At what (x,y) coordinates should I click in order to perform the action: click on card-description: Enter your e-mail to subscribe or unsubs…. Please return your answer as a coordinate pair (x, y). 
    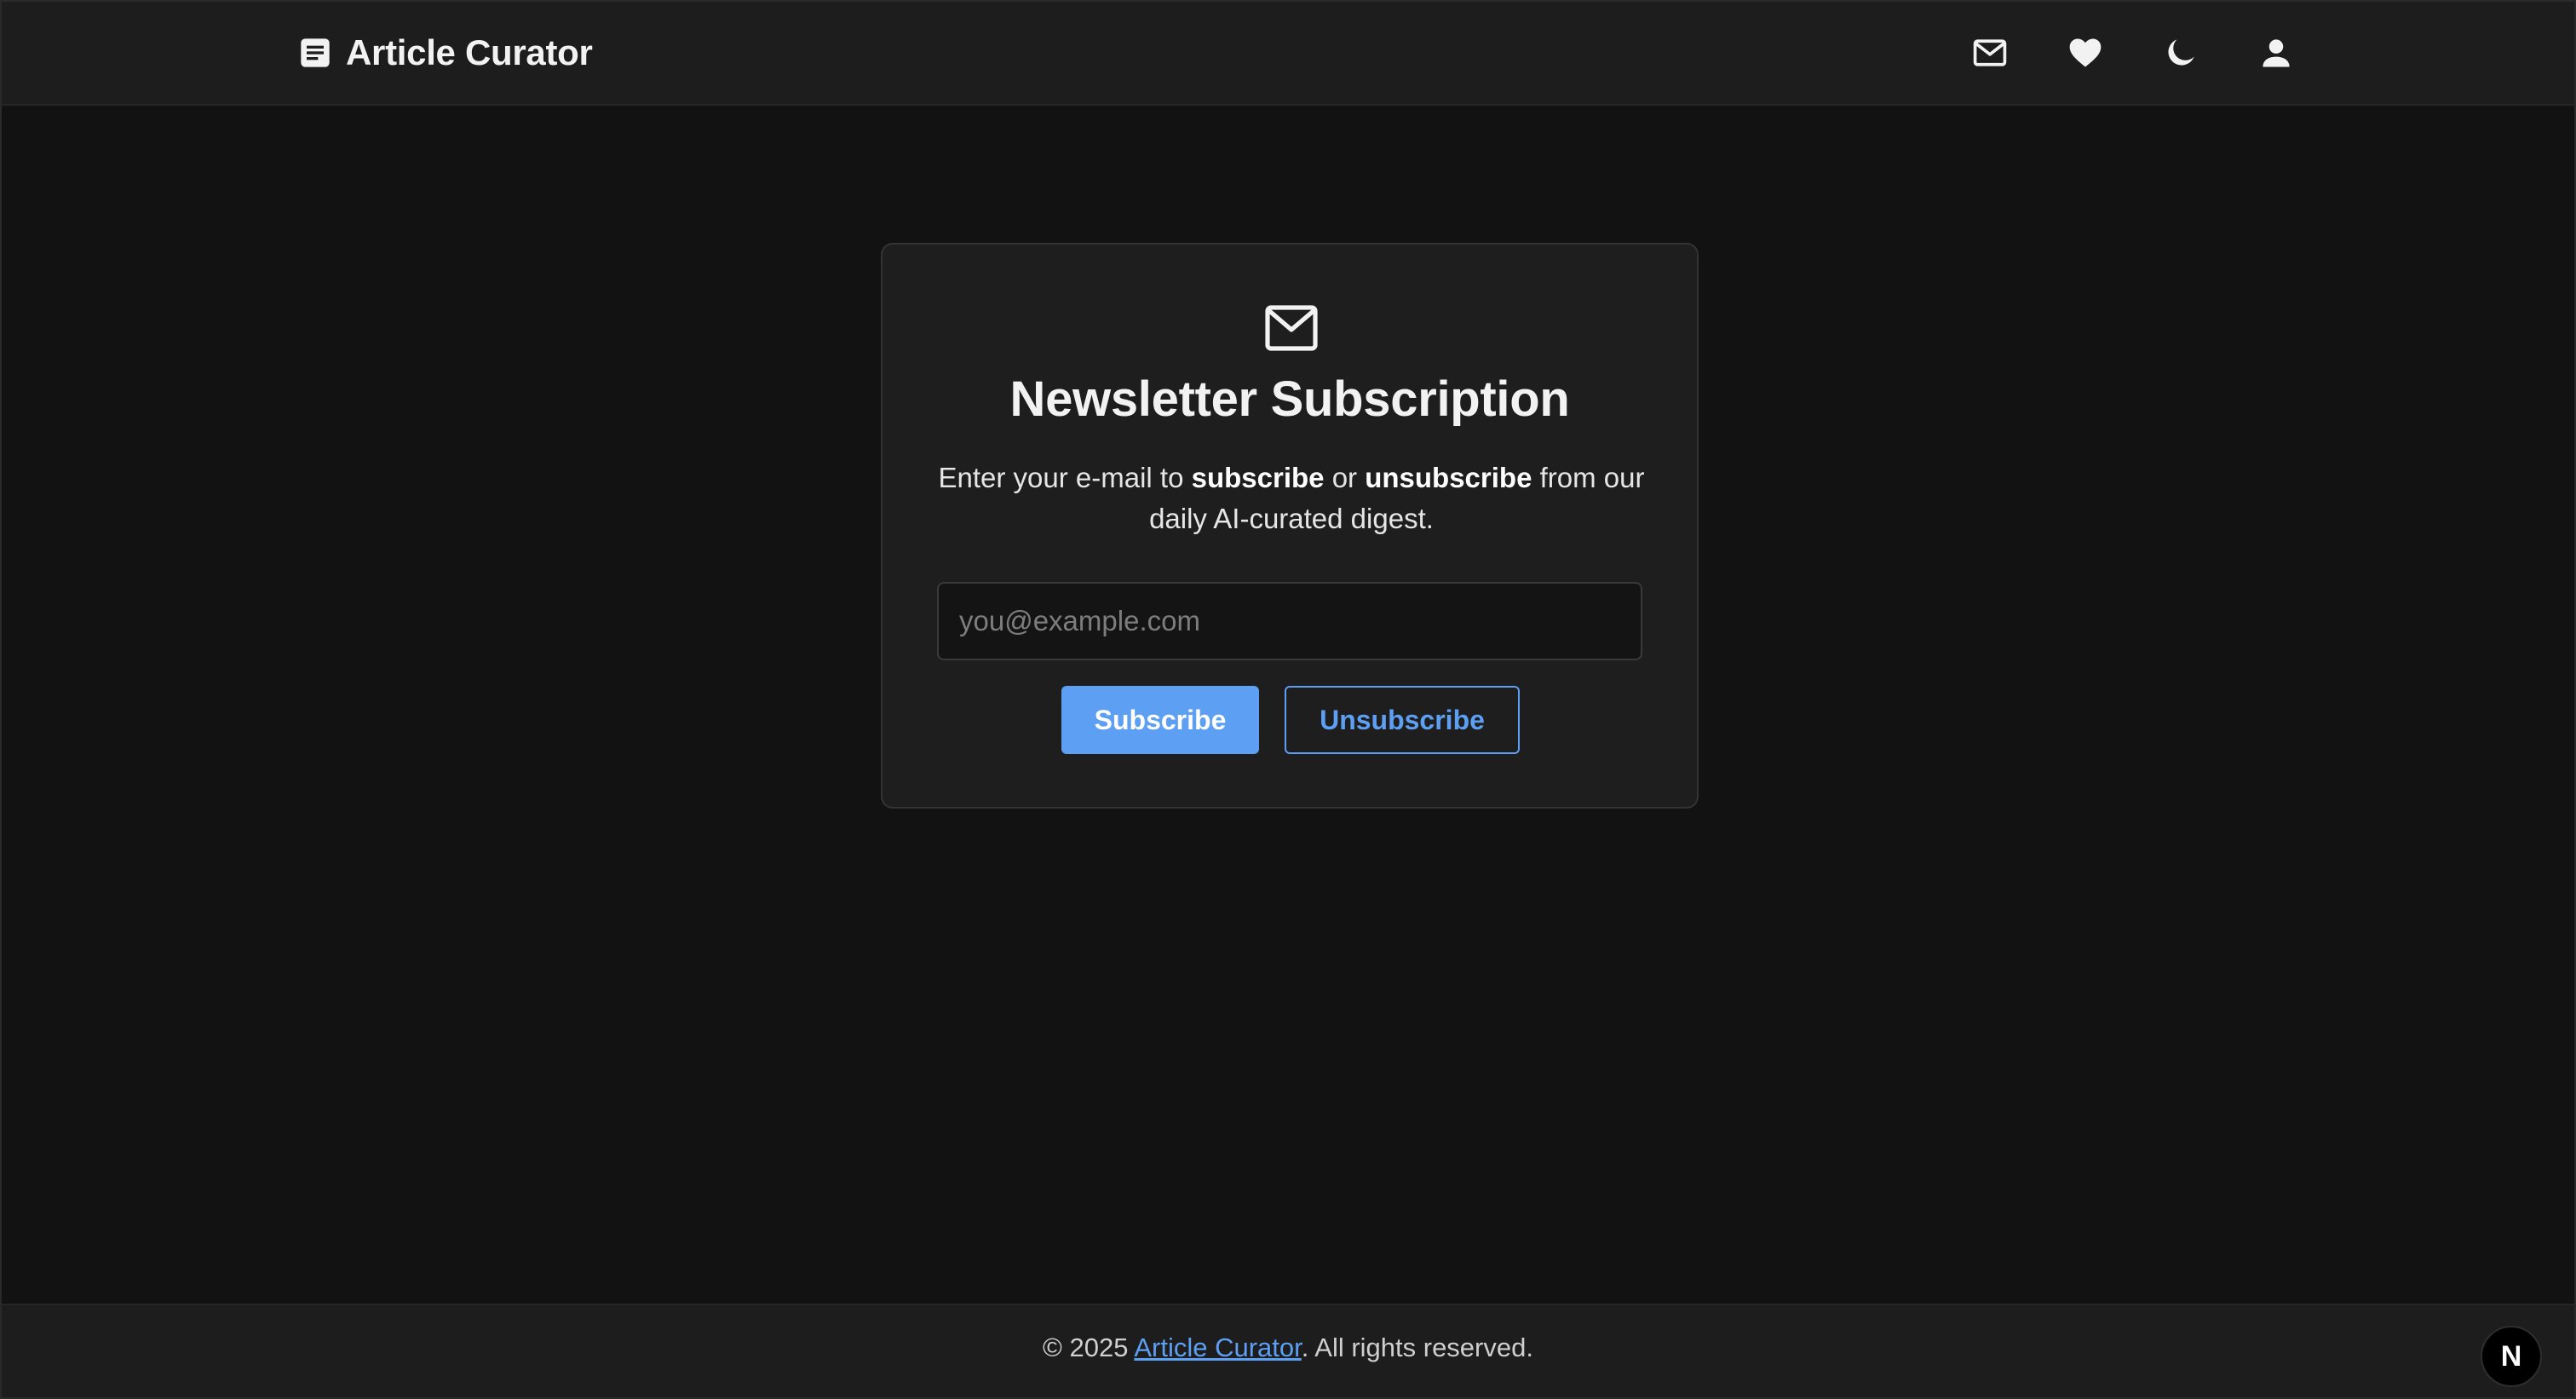
    Looking at the image, I should click on (1291, 498).